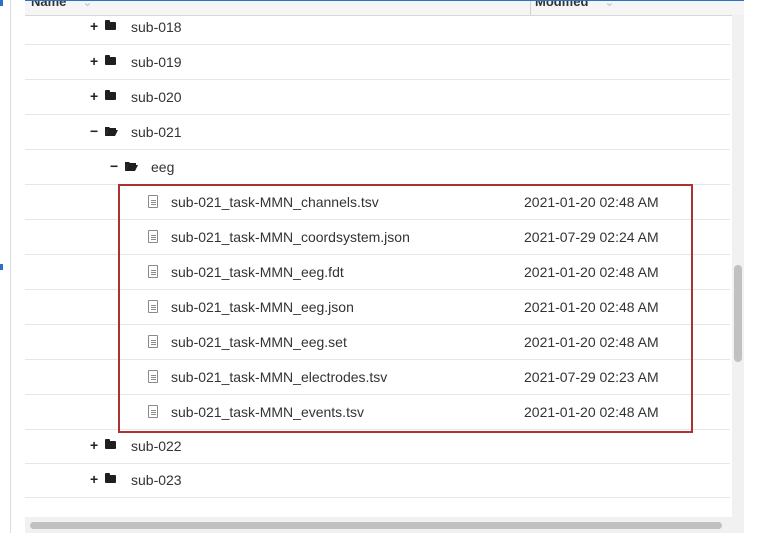 This screenshot has height=533, width=760. What do you see at coordinates (162, 167) in the screenshot?
I see `folder-label: eeg` at bounding box center [162, 167].